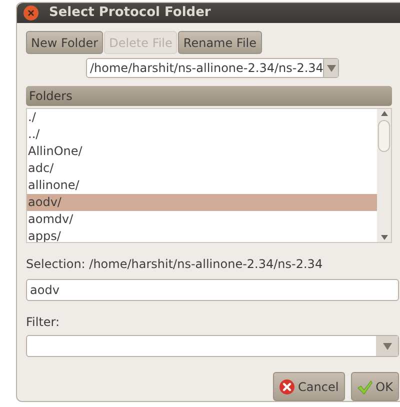 Image resolution: width=400 pixels, height=407 pixels. I want to click on scroll-down-arrow-icon, so click(384, 237).